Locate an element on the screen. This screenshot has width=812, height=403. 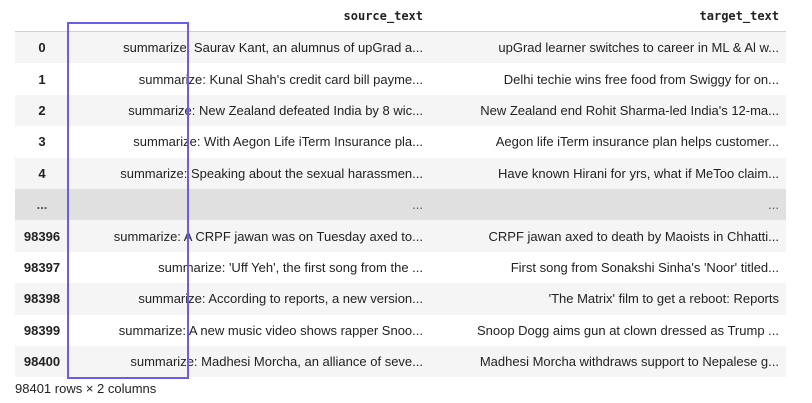
row-index: 98398 is located at coordinates (42, 299).